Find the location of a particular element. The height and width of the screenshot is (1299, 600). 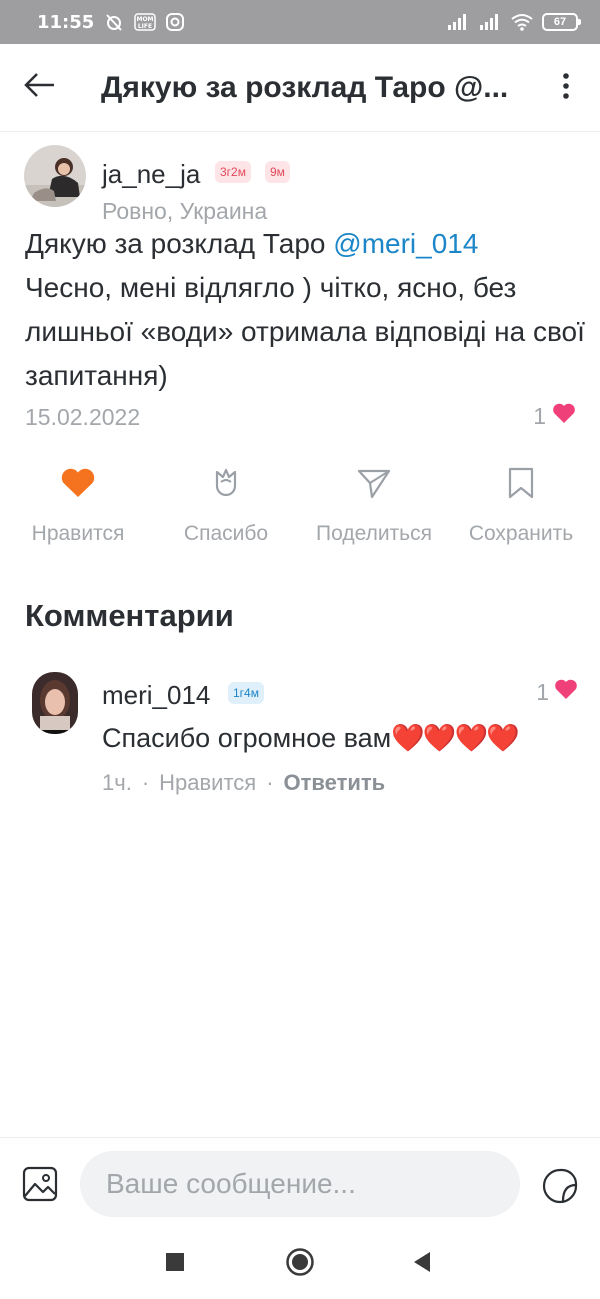

thanks-label: Спасибо is located at coordinates (226, 533).